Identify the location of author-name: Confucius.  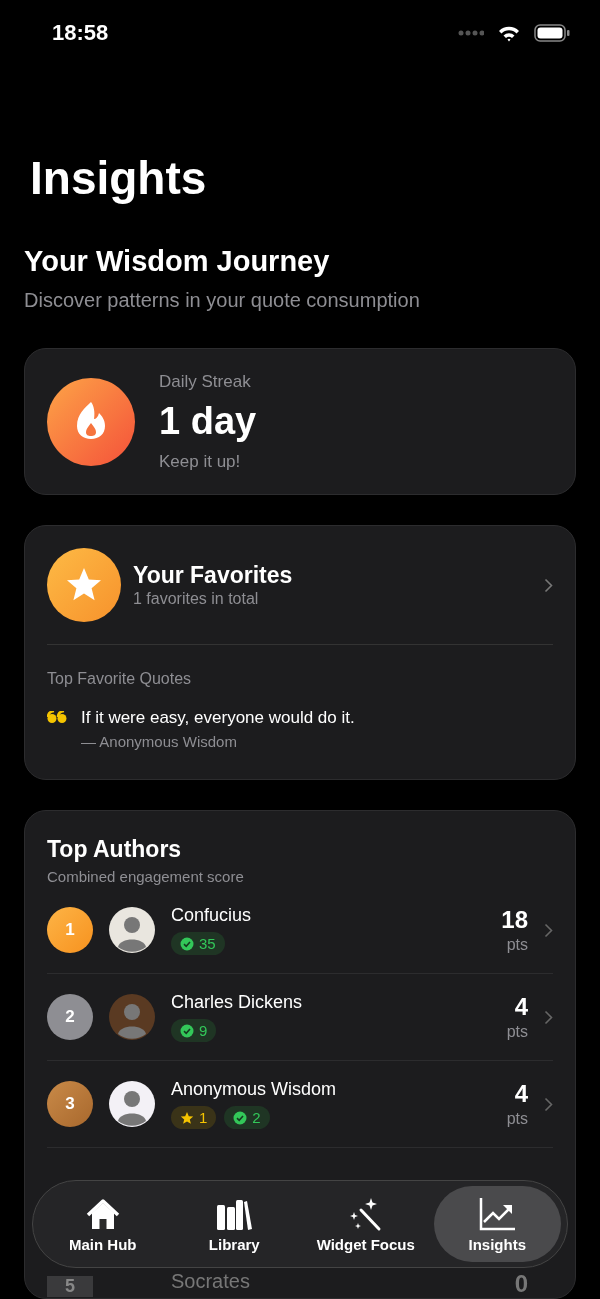
(212, 915).